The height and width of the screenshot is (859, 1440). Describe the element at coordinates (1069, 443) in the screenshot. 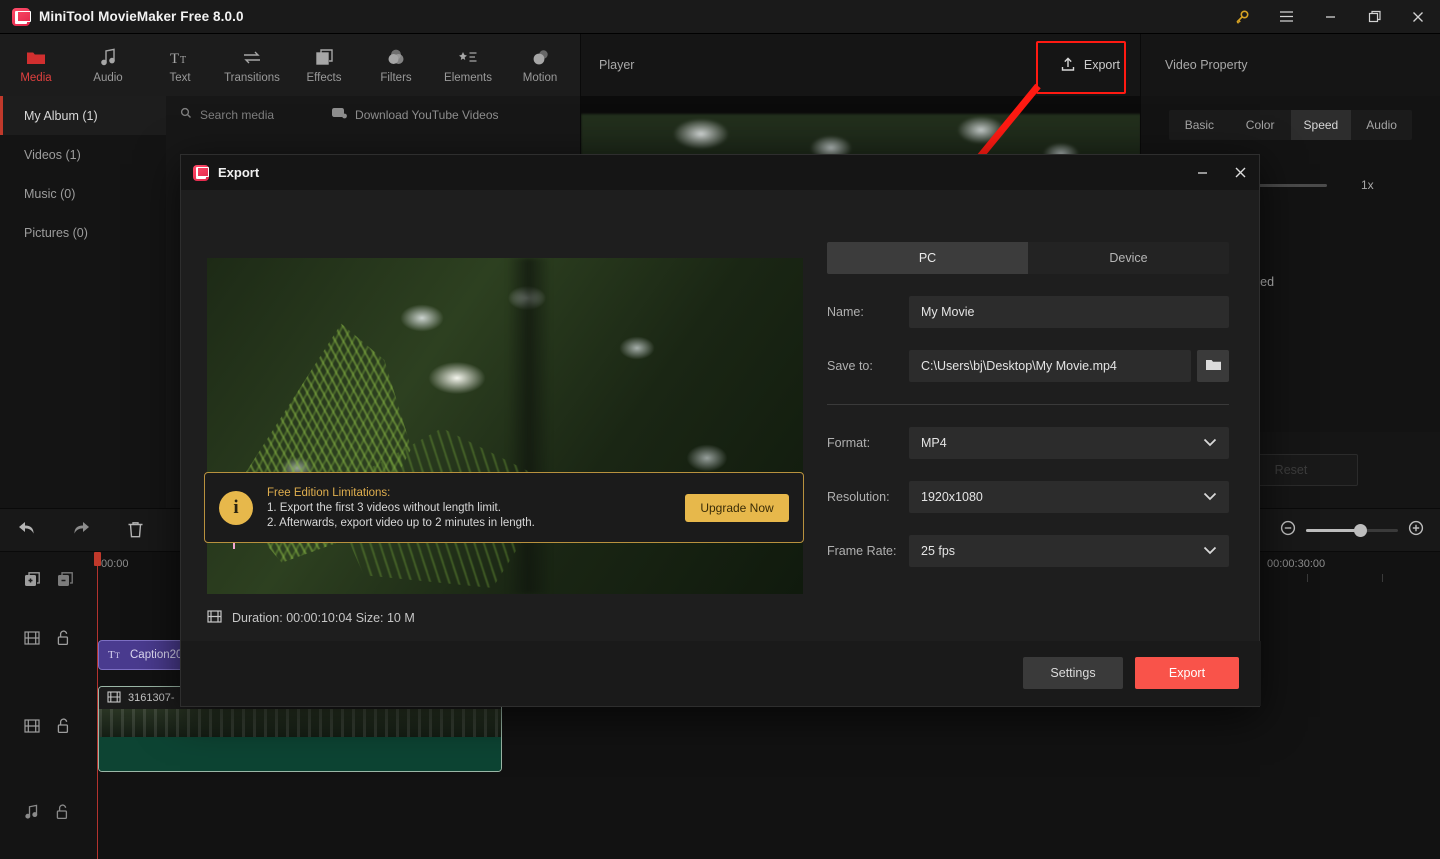

I see `format-select: MP4` at that location.